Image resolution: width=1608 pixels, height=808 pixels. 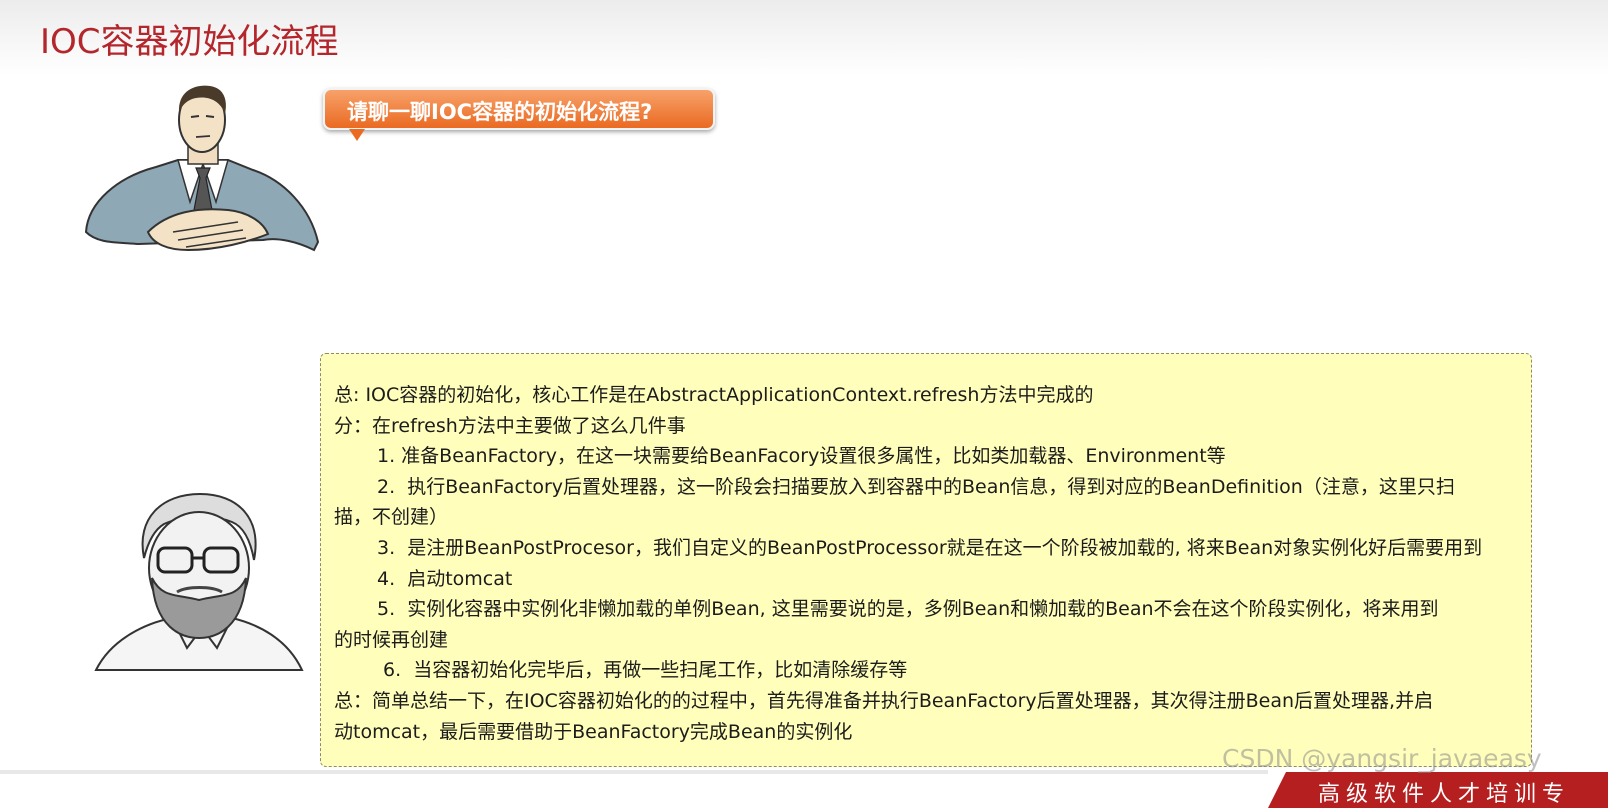 I want to click on bearded-man-illustration-icon, so click(x=199, y=581).